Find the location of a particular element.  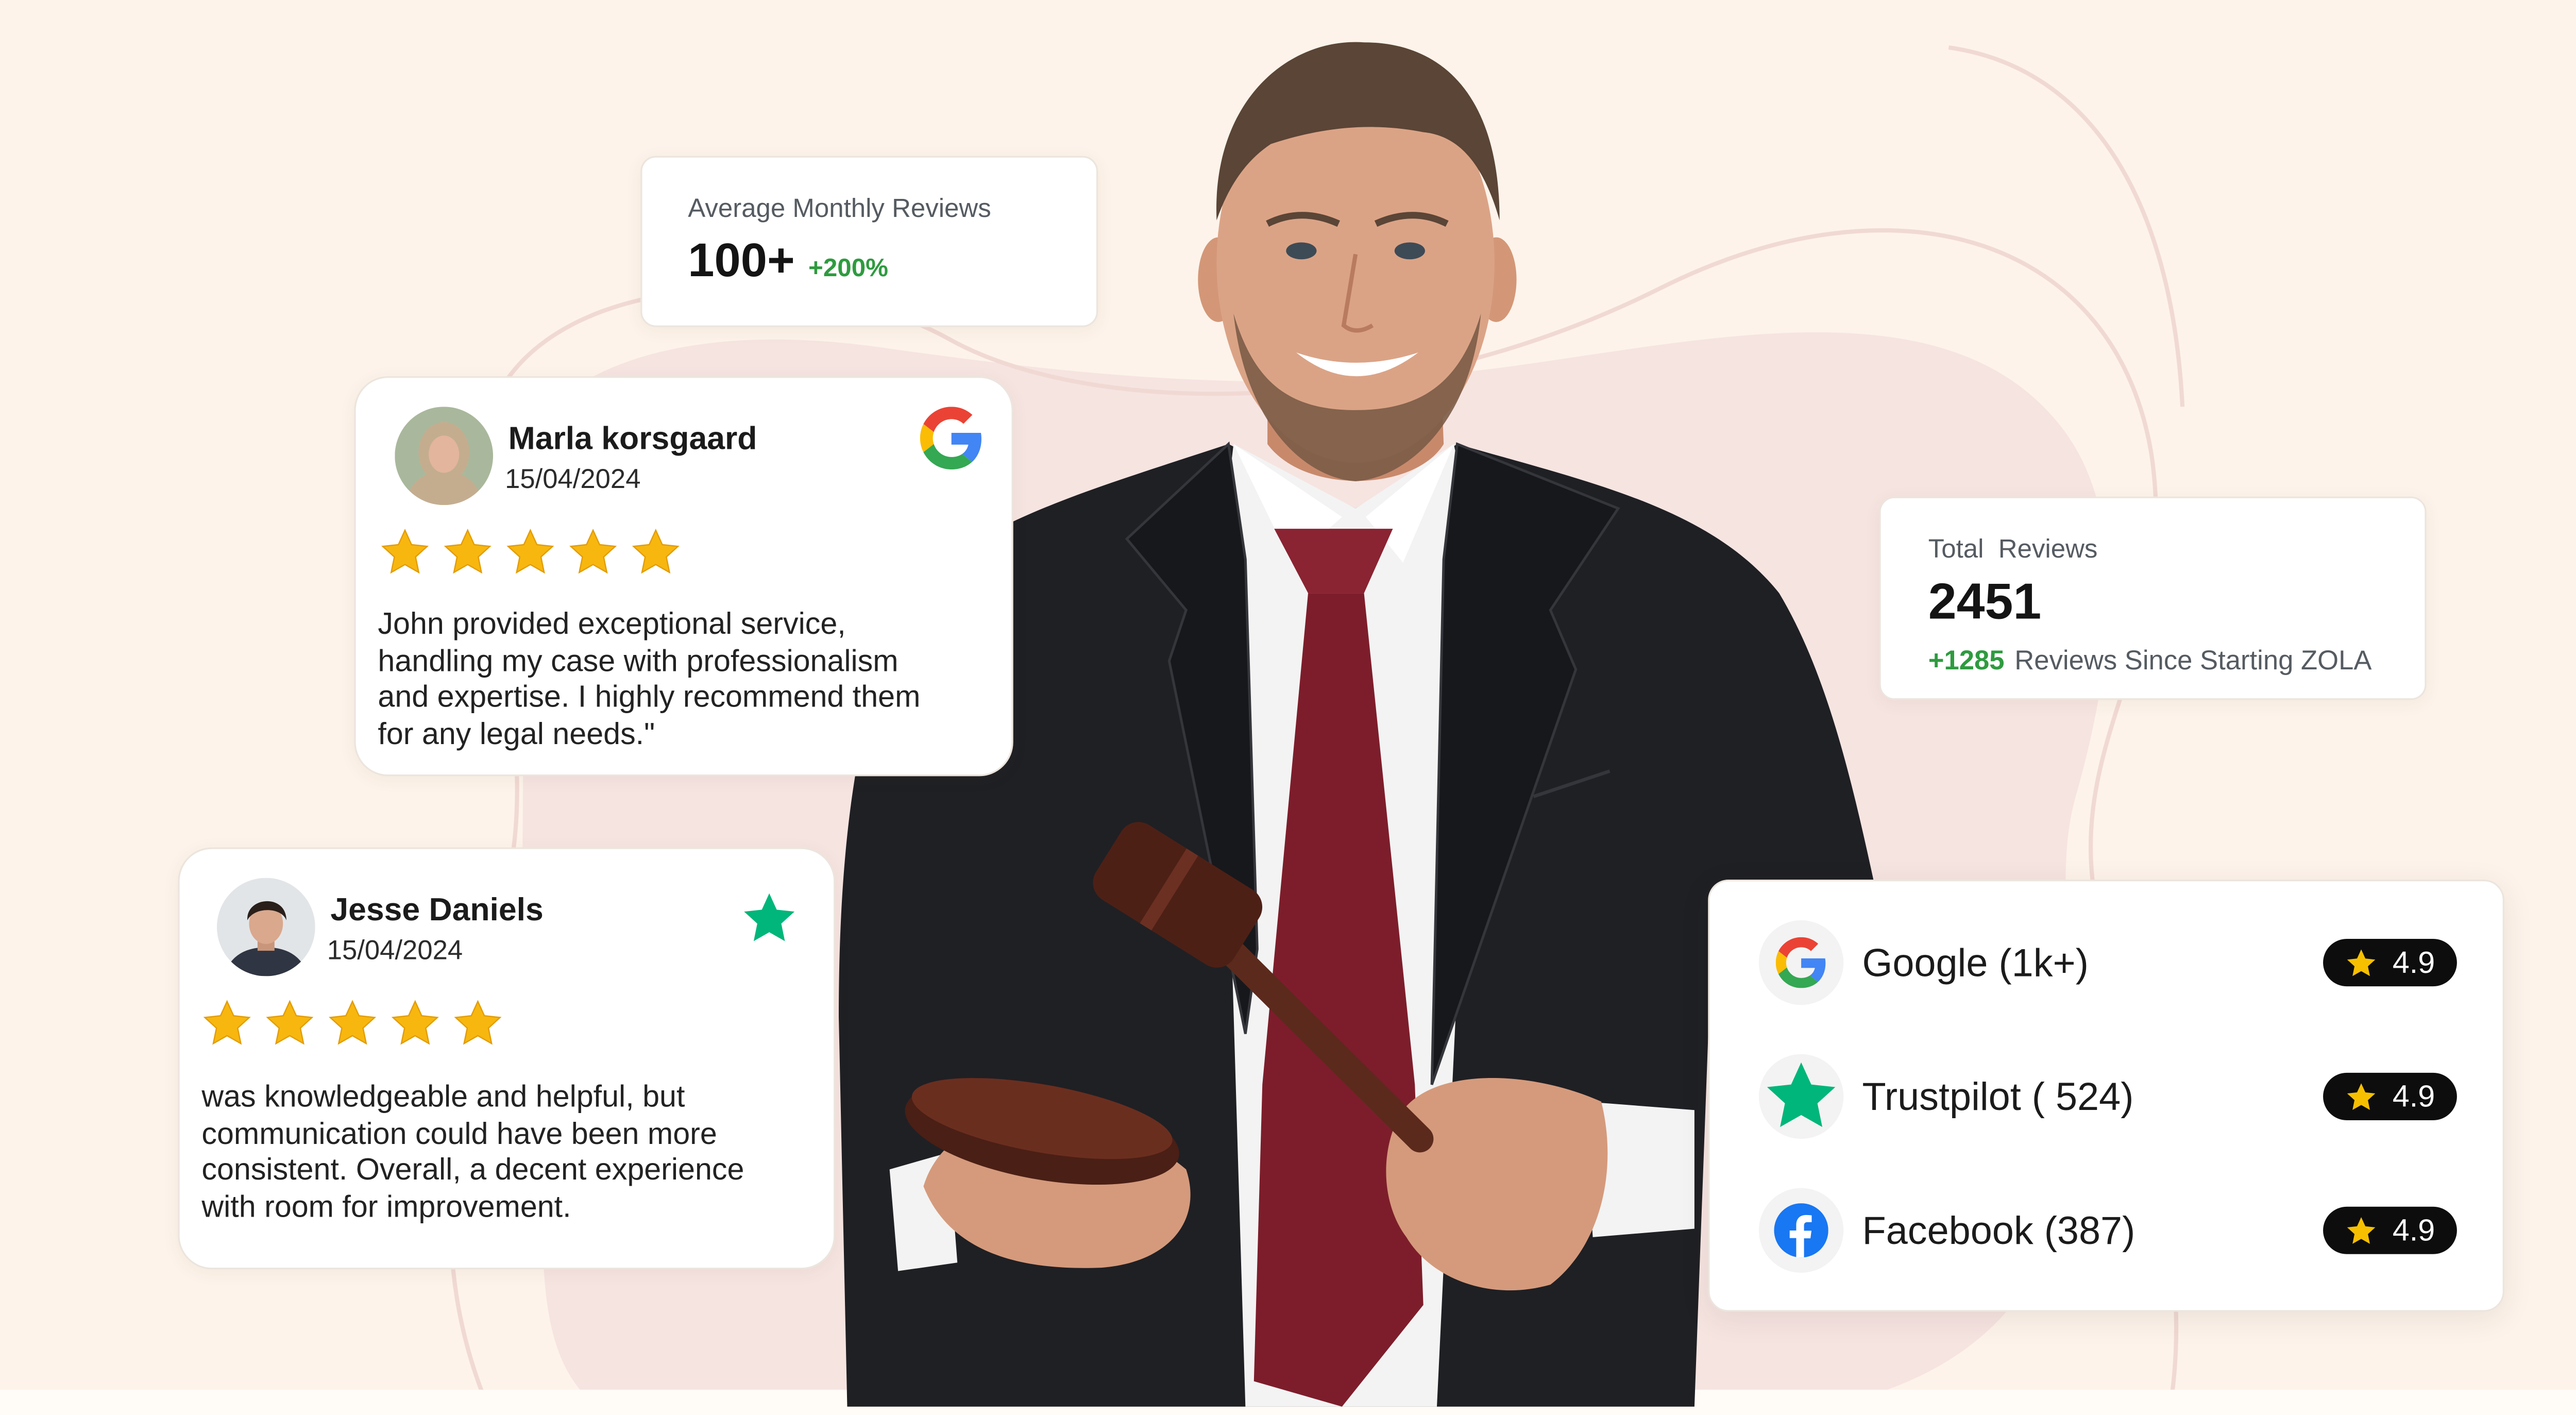

reviewer-name: Jesse Daniels is located at coordinates (437, 911).